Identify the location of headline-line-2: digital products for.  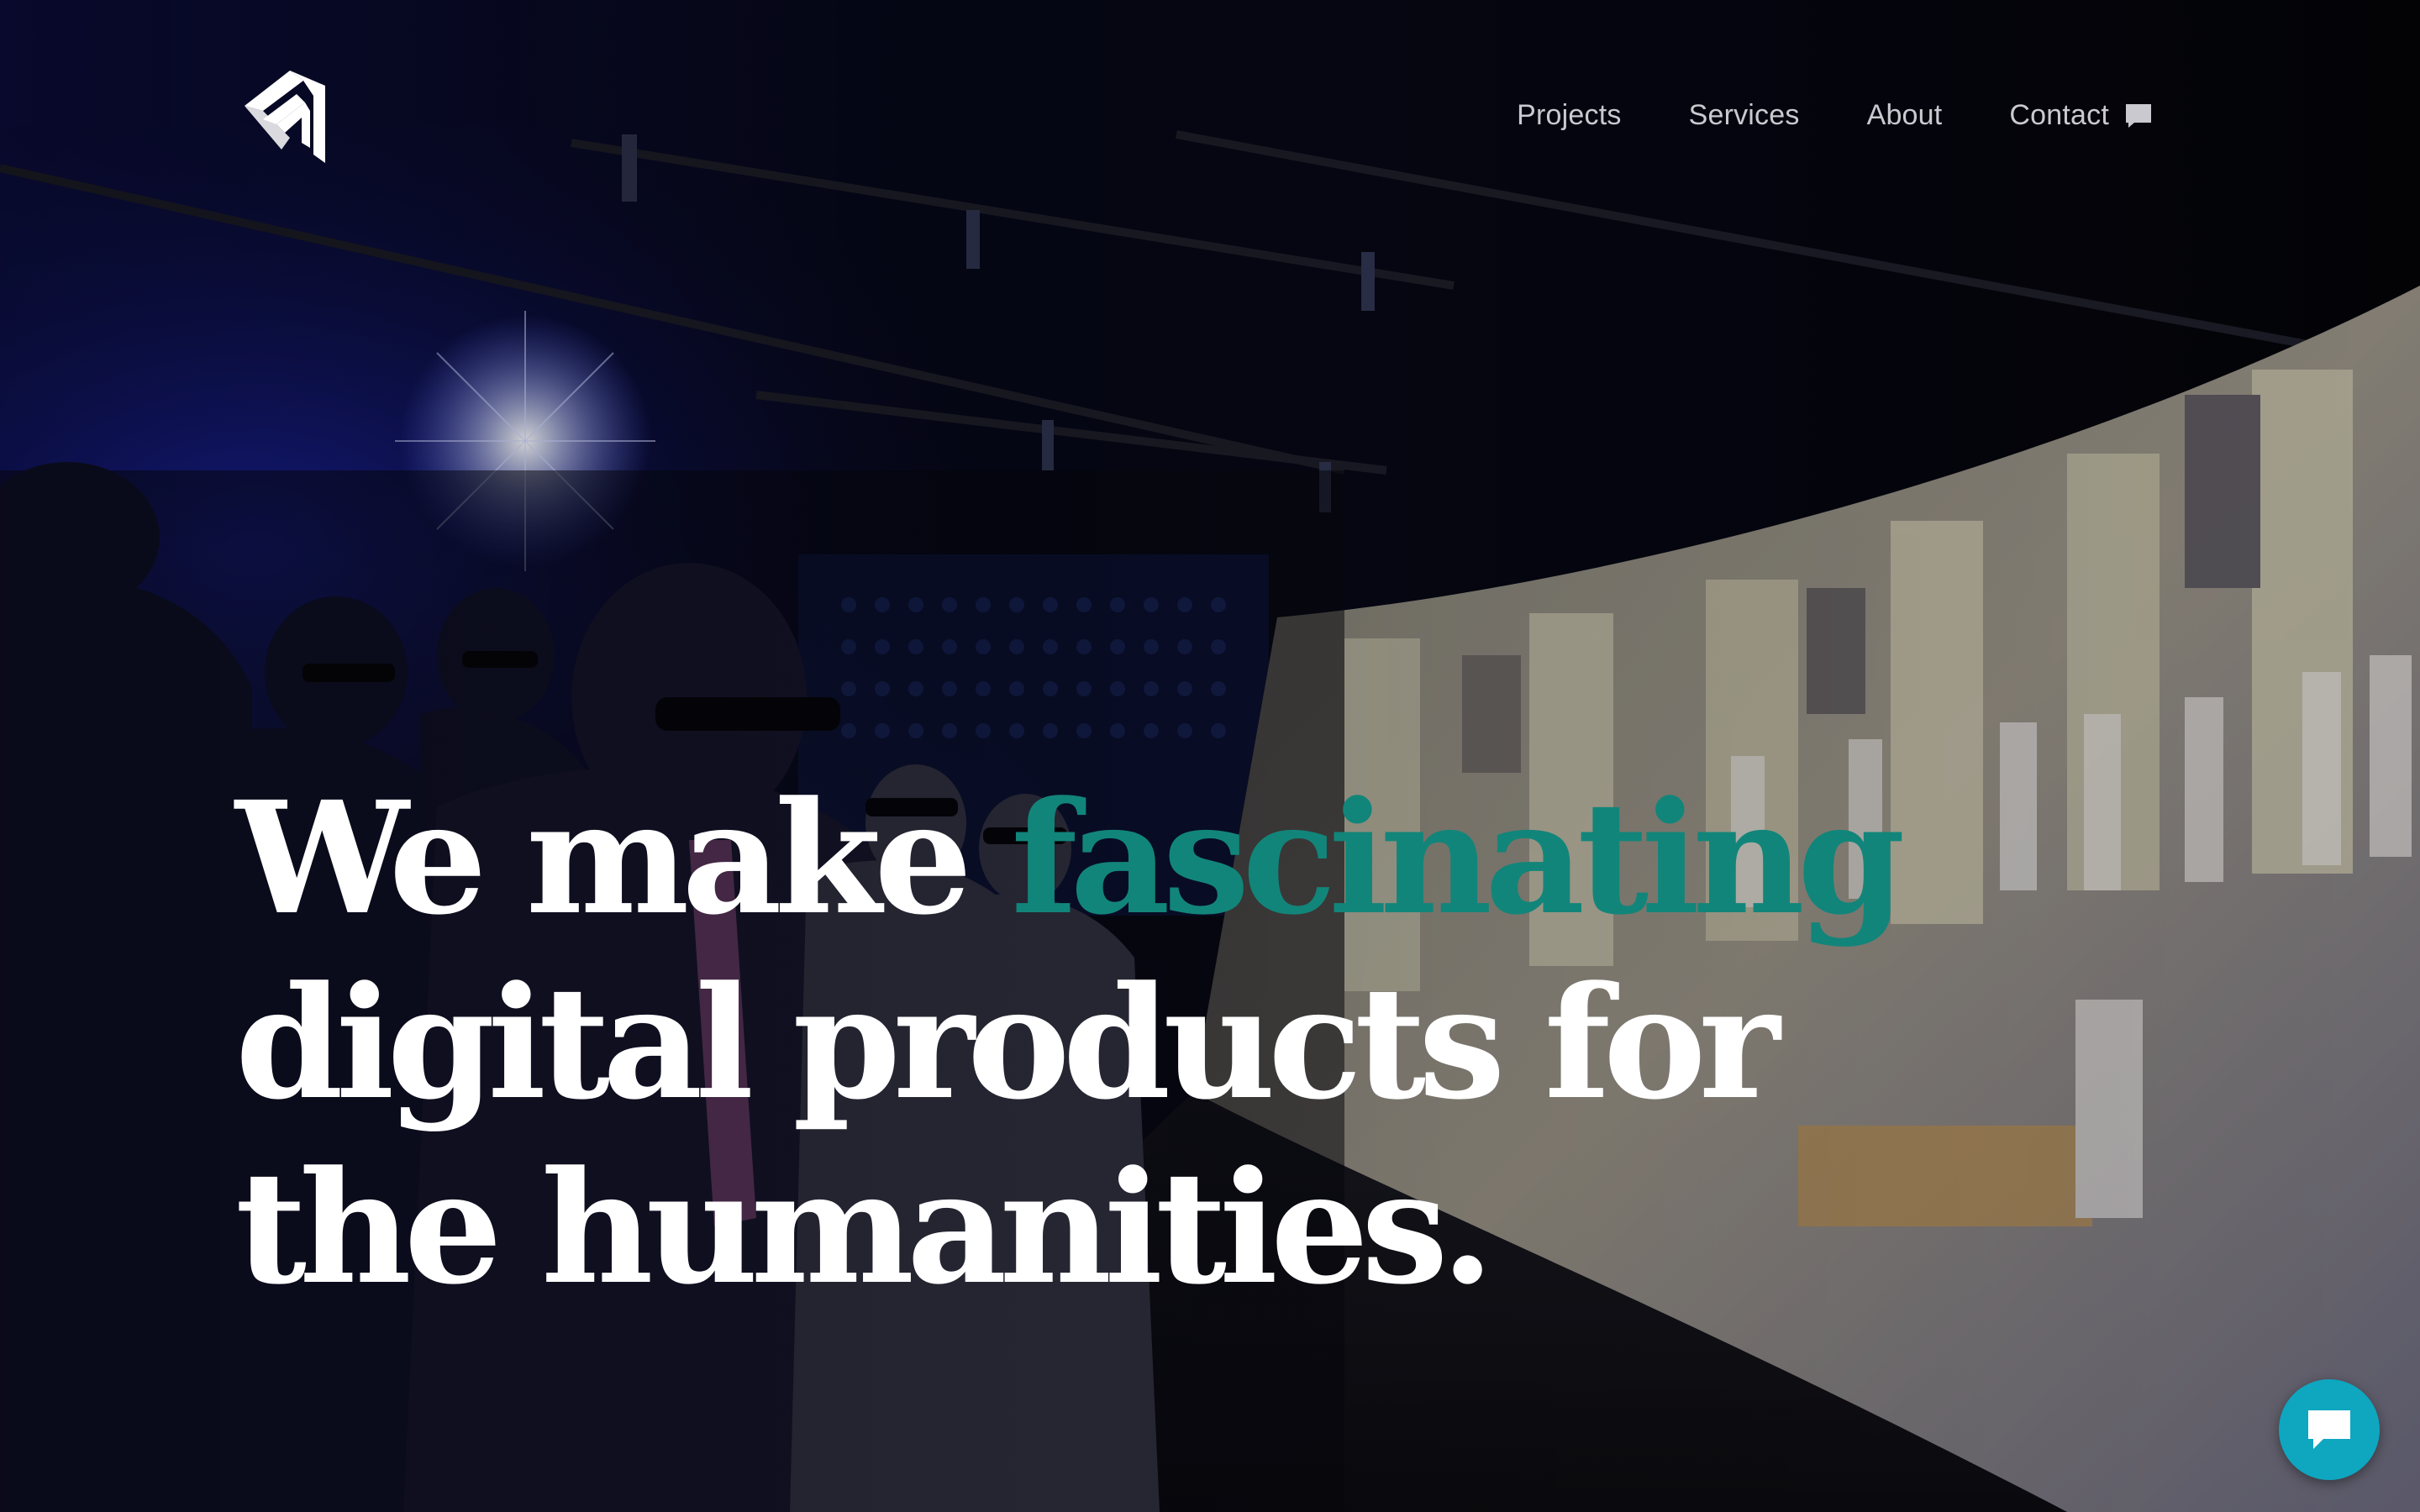
(1008, 1043).